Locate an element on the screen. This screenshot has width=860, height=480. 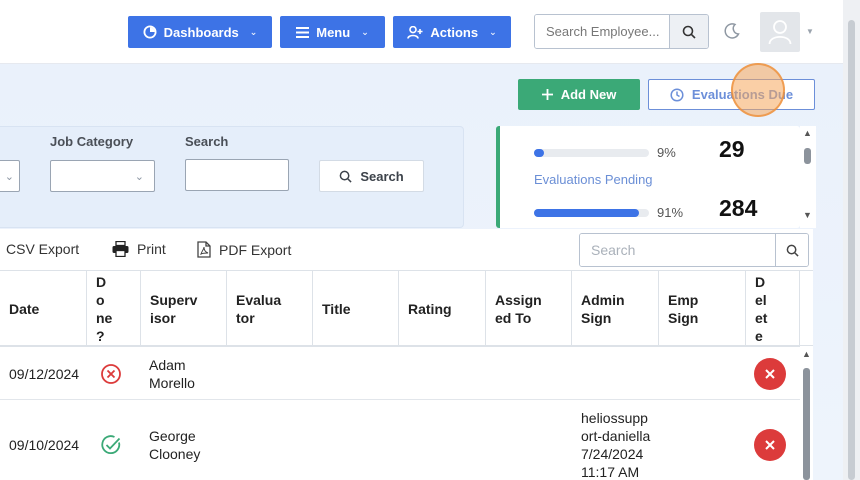
print-icon is located at coordinates (120, 249).